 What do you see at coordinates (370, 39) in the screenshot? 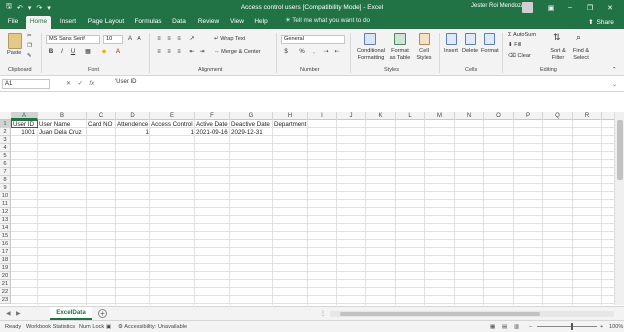
I see `conditional-formatting-icon` at bounding box center [370, 39].